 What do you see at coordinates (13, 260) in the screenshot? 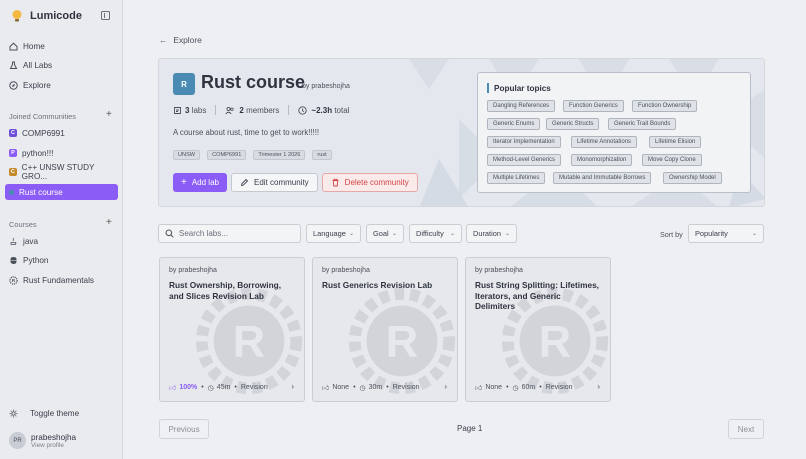
I see `python-icon` at bounding box center [13, 260].